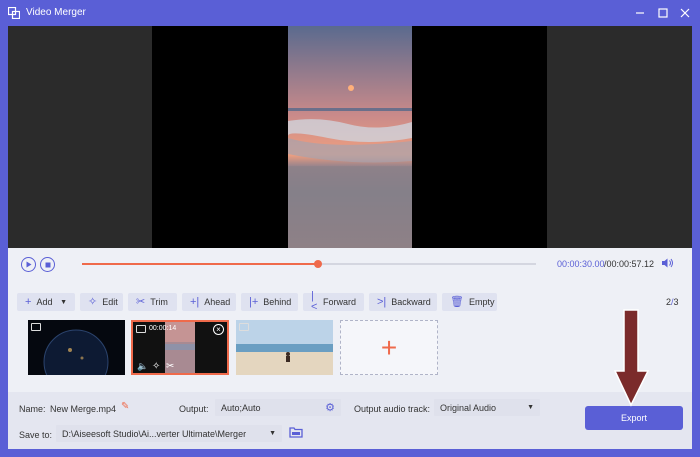  Describe the element at coordinates (411, 302) in the screenshot. I see `backward-label: Backward` at that location.